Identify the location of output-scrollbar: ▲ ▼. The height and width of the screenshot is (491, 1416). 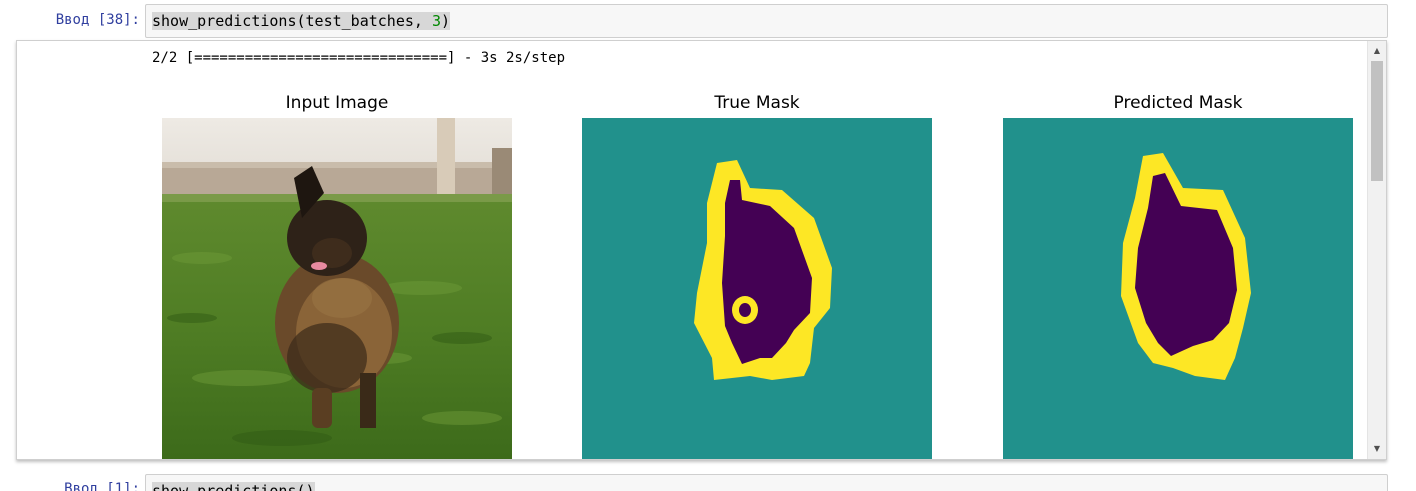
(1376, 250).